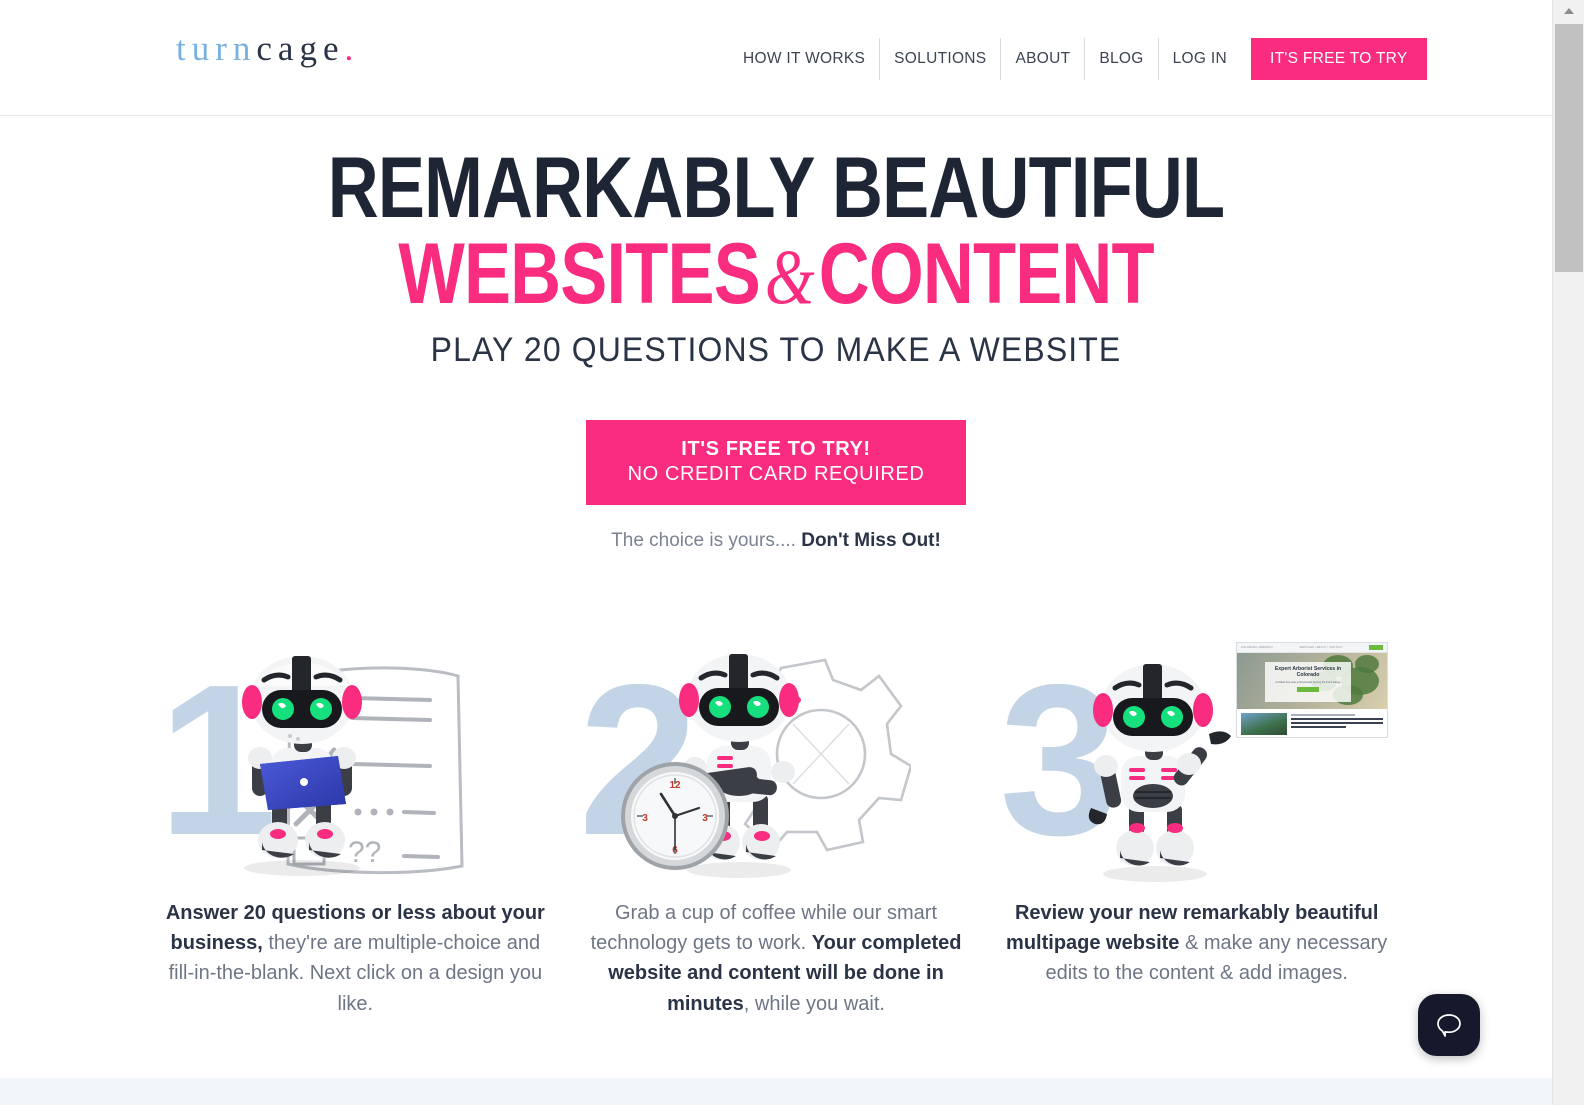 Image resolution: width=1584 pixels, height=1105 pixels. Describe the element at coordinates (1568, 552) in the screenshot. I see `browser-scrollbar` at that location.